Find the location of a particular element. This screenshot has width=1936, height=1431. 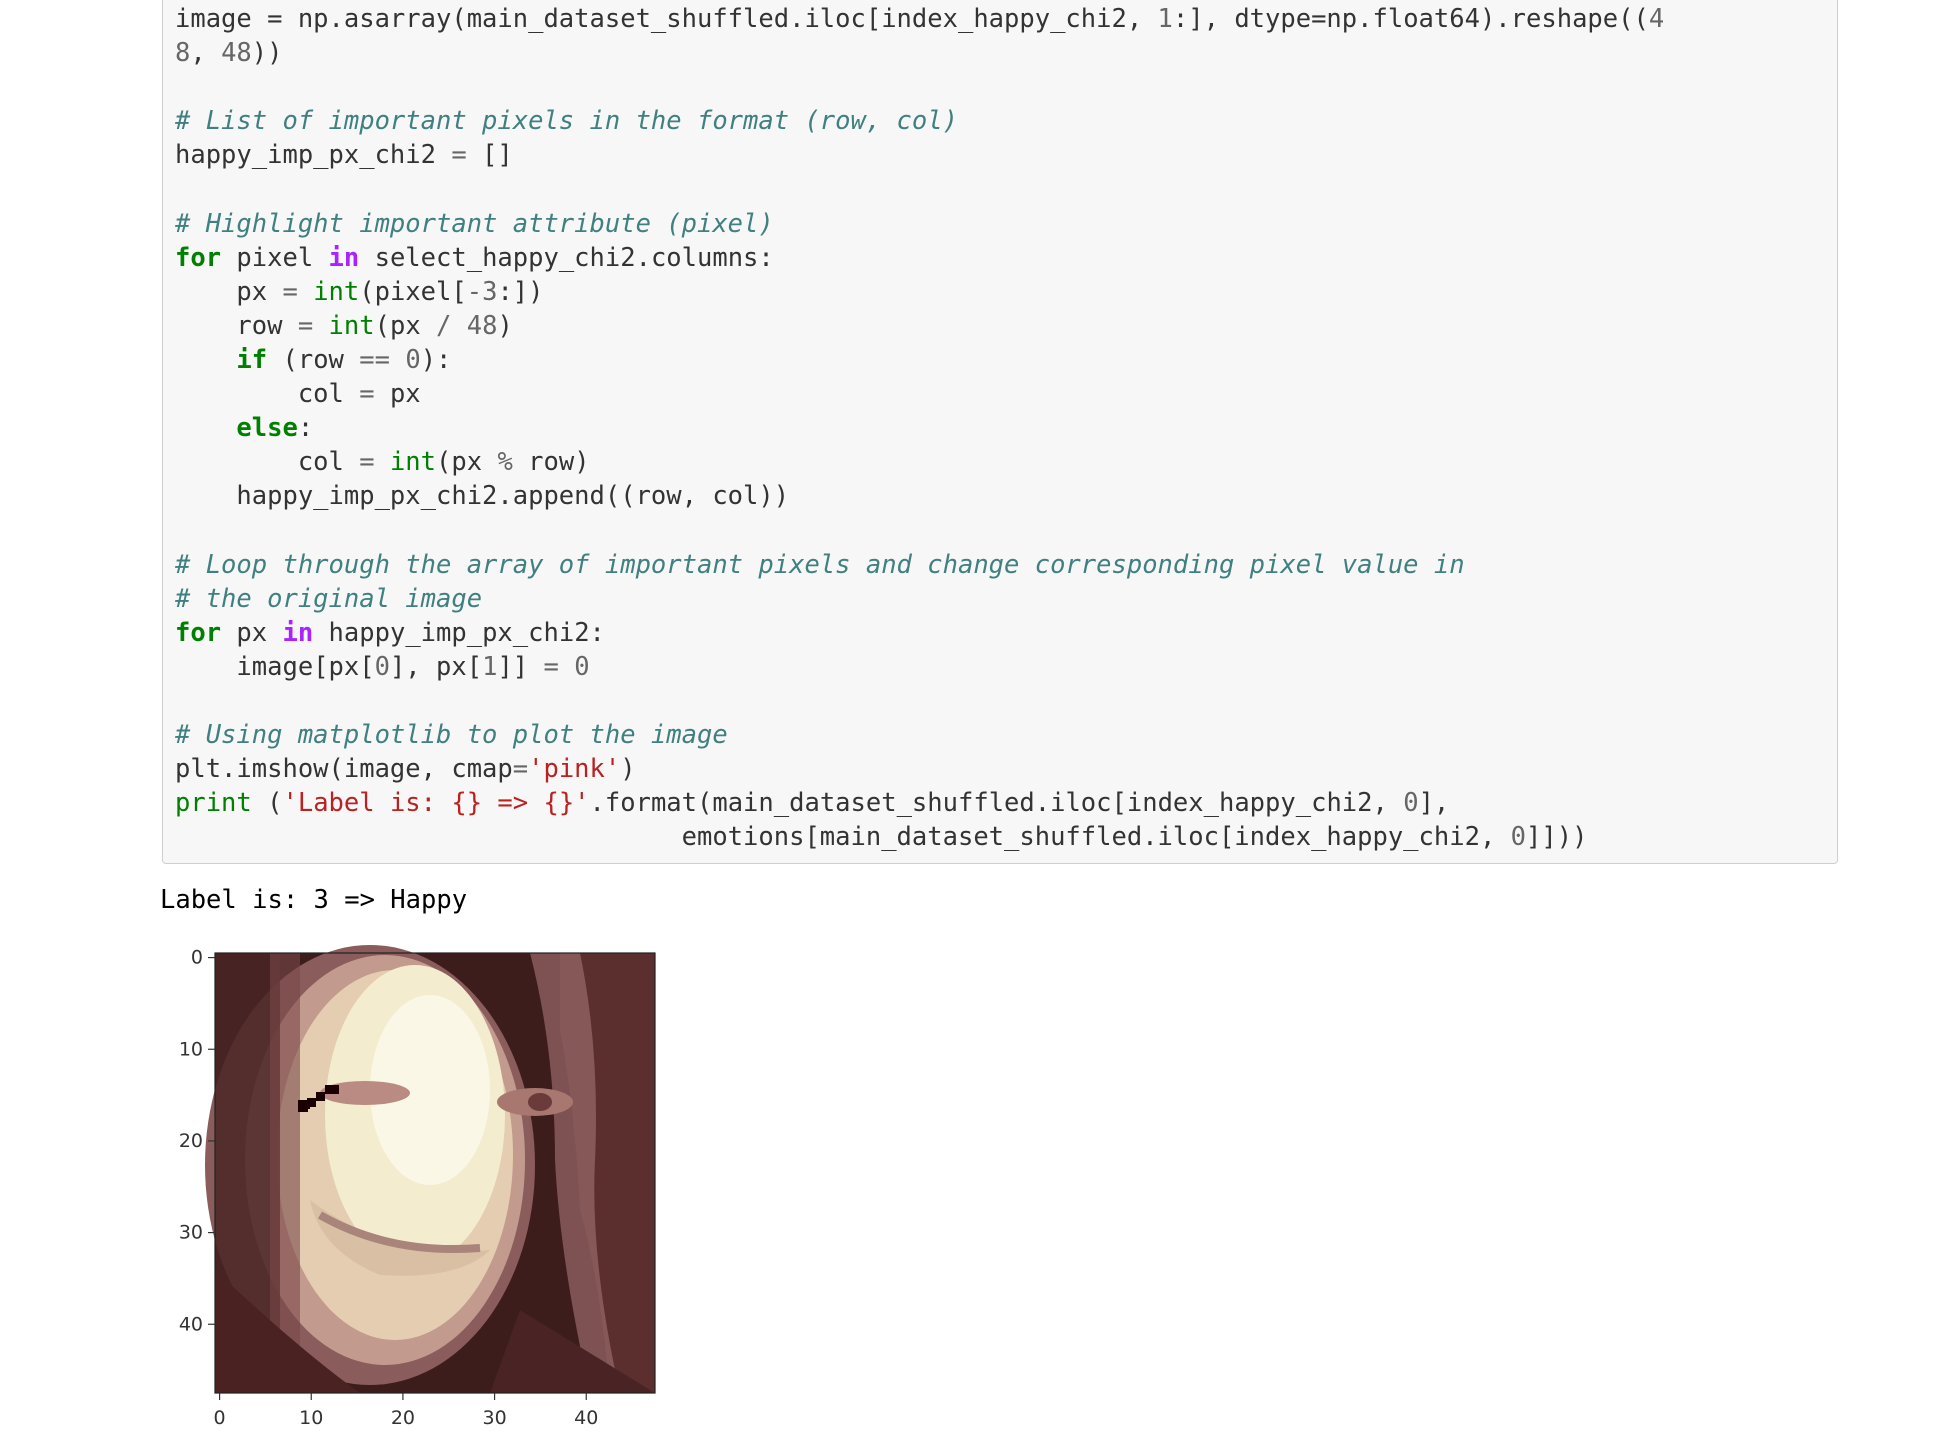

code-line: col = int(px % row) is located at coordinates (382, 462).